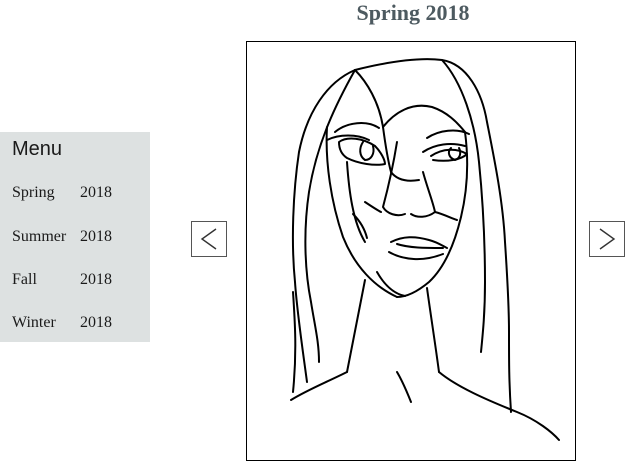  Describe the element at coordinates (33, 192) in the screenshot. I see `menu-item-season: Spring` at that location.